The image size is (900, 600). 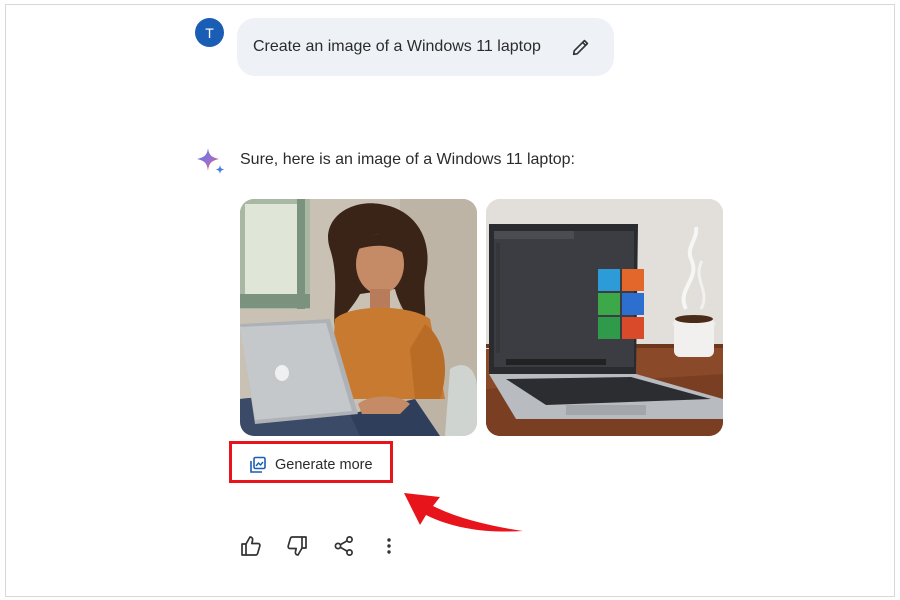 I want to click on prompt-text: Create an image of a Windows 11 laptop, so click(x=397, y=46).